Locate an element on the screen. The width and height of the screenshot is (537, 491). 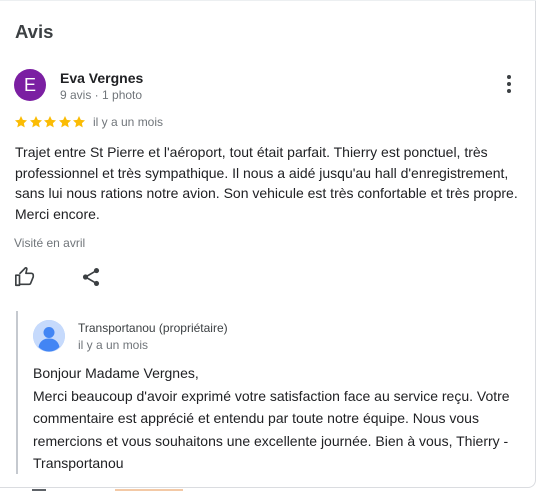
reviewer-name: Eva Vergnes is located at coordinates (101, 78).